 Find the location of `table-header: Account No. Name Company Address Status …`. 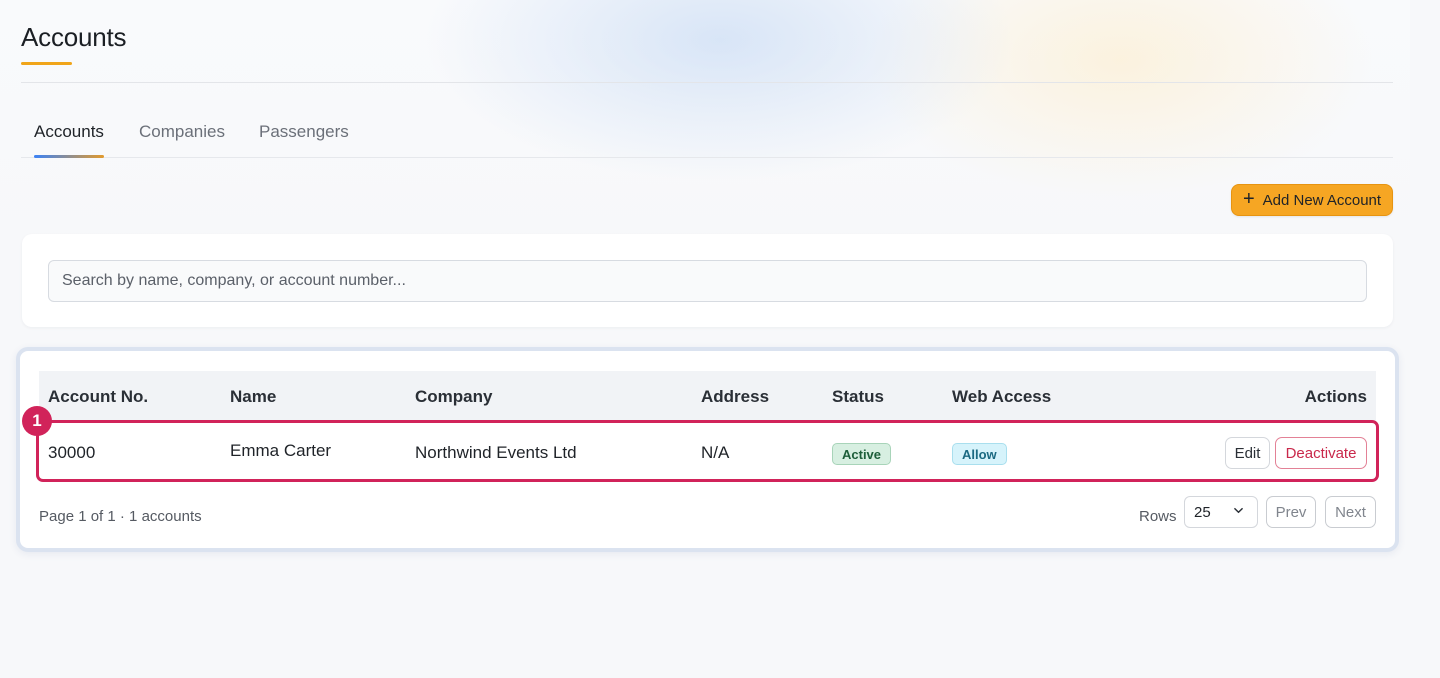

table-header: Account No. Name Company Address Status … is located at coordinates (707, 396).